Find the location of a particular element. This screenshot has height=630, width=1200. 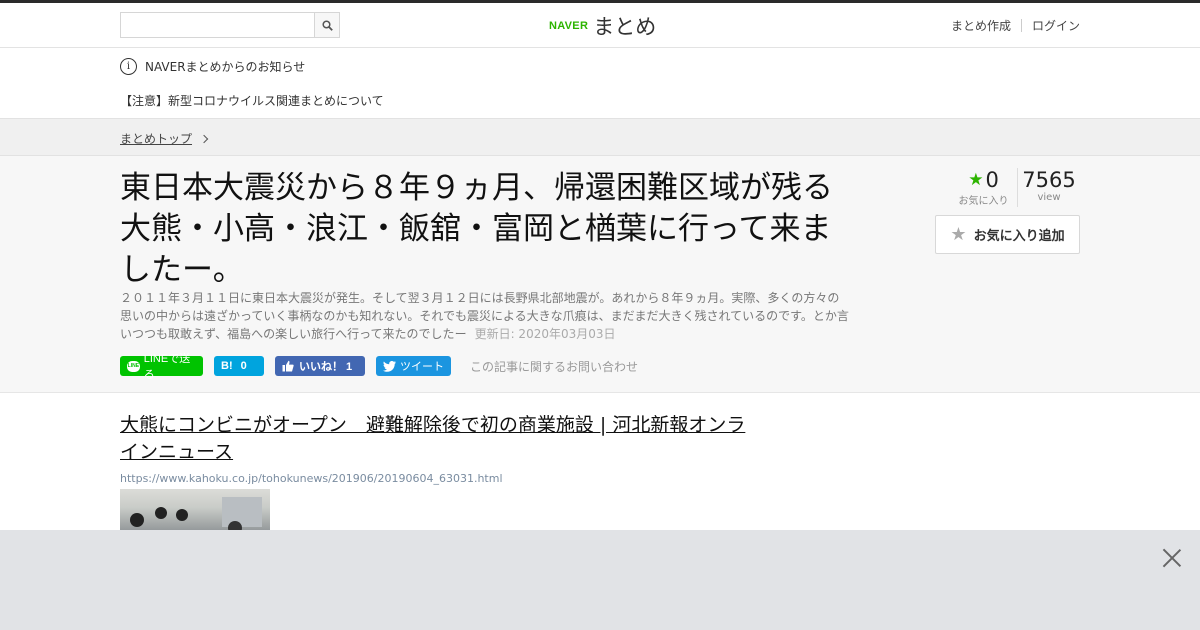

hatena-bookmark-button: B! 0 is located at coordinates (239, 366).